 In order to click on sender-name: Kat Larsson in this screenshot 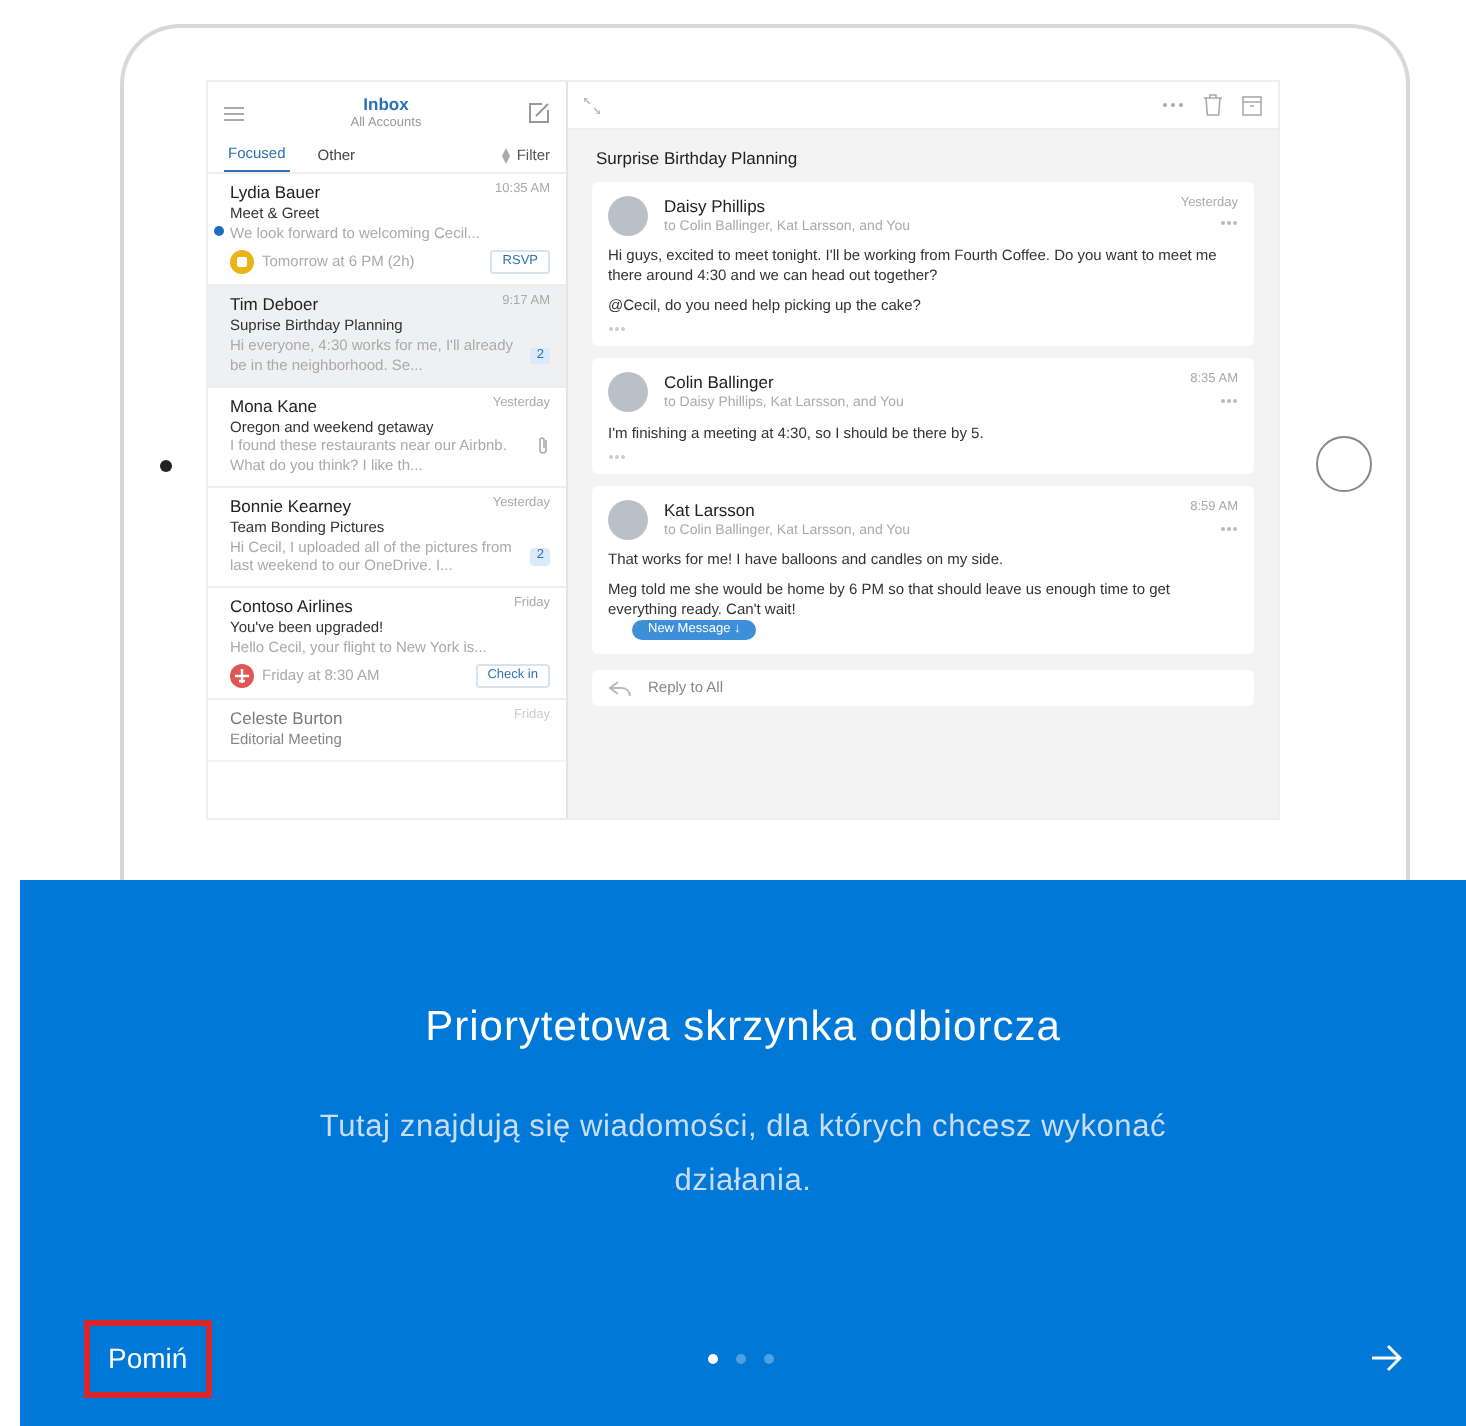, I will do `click(710, 511)`.